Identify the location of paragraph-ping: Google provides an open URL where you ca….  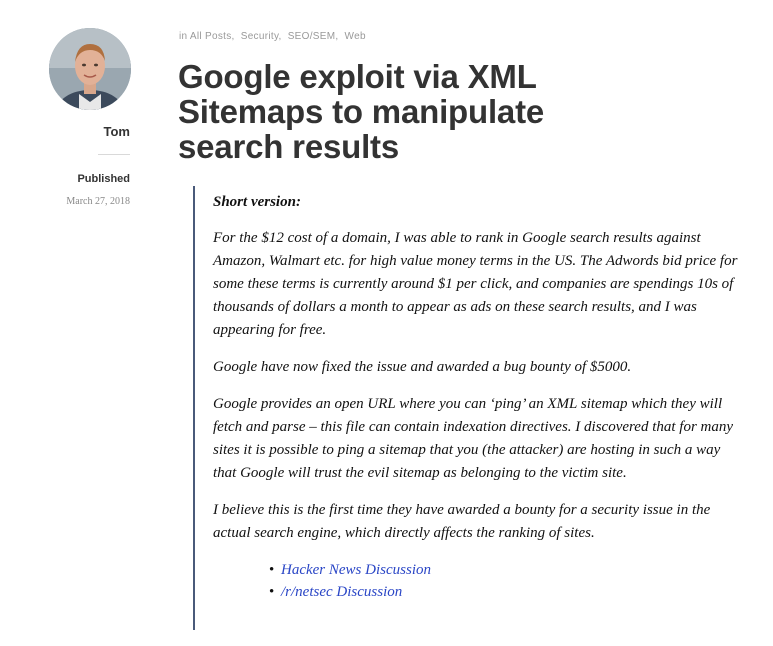
(473, 438).